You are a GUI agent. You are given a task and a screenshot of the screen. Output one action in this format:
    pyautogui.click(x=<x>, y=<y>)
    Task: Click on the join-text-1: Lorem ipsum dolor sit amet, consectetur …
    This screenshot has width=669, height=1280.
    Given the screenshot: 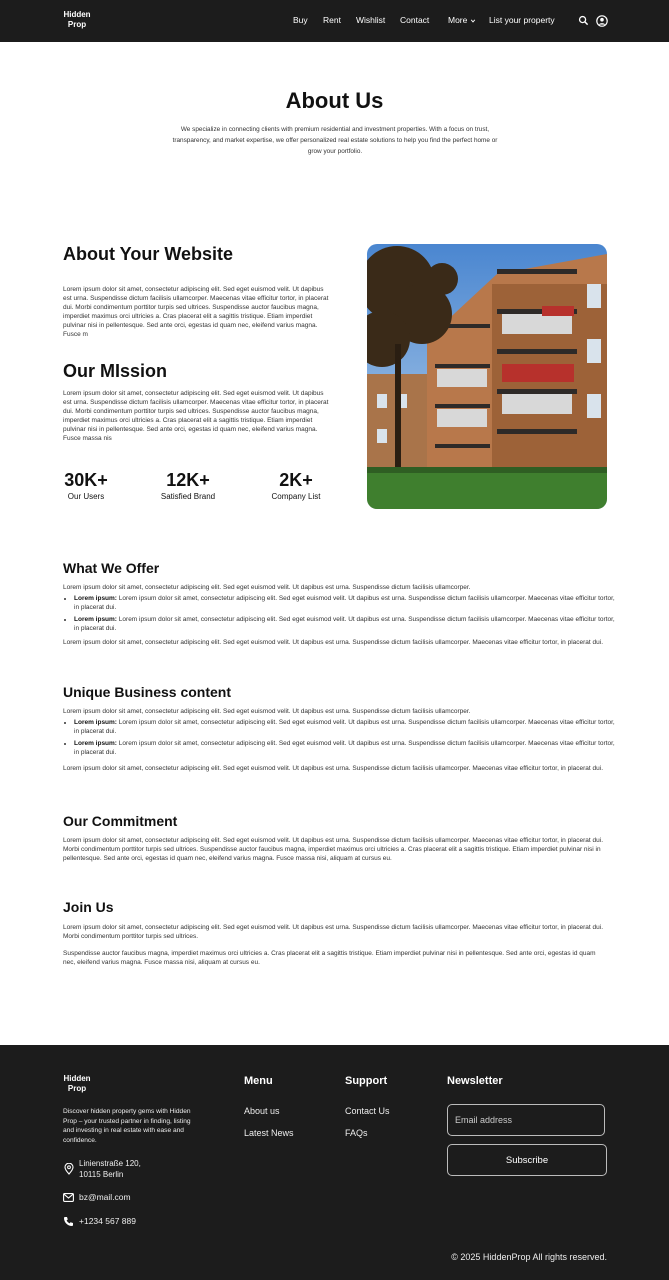 What is the action you would take?
    pyautogui.click(x=333, y=932)
    